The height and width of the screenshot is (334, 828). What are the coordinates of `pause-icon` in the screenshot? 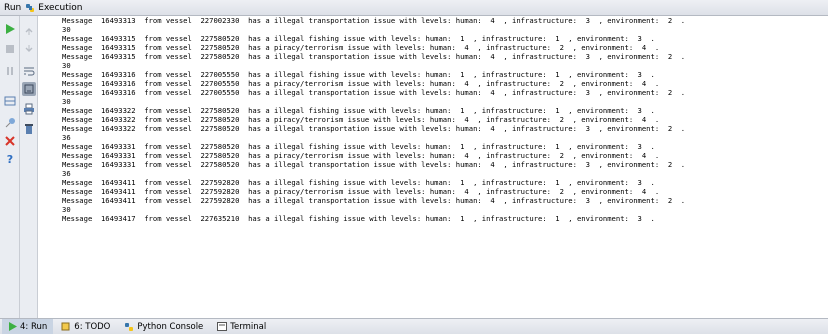 It's located at (10, 71).